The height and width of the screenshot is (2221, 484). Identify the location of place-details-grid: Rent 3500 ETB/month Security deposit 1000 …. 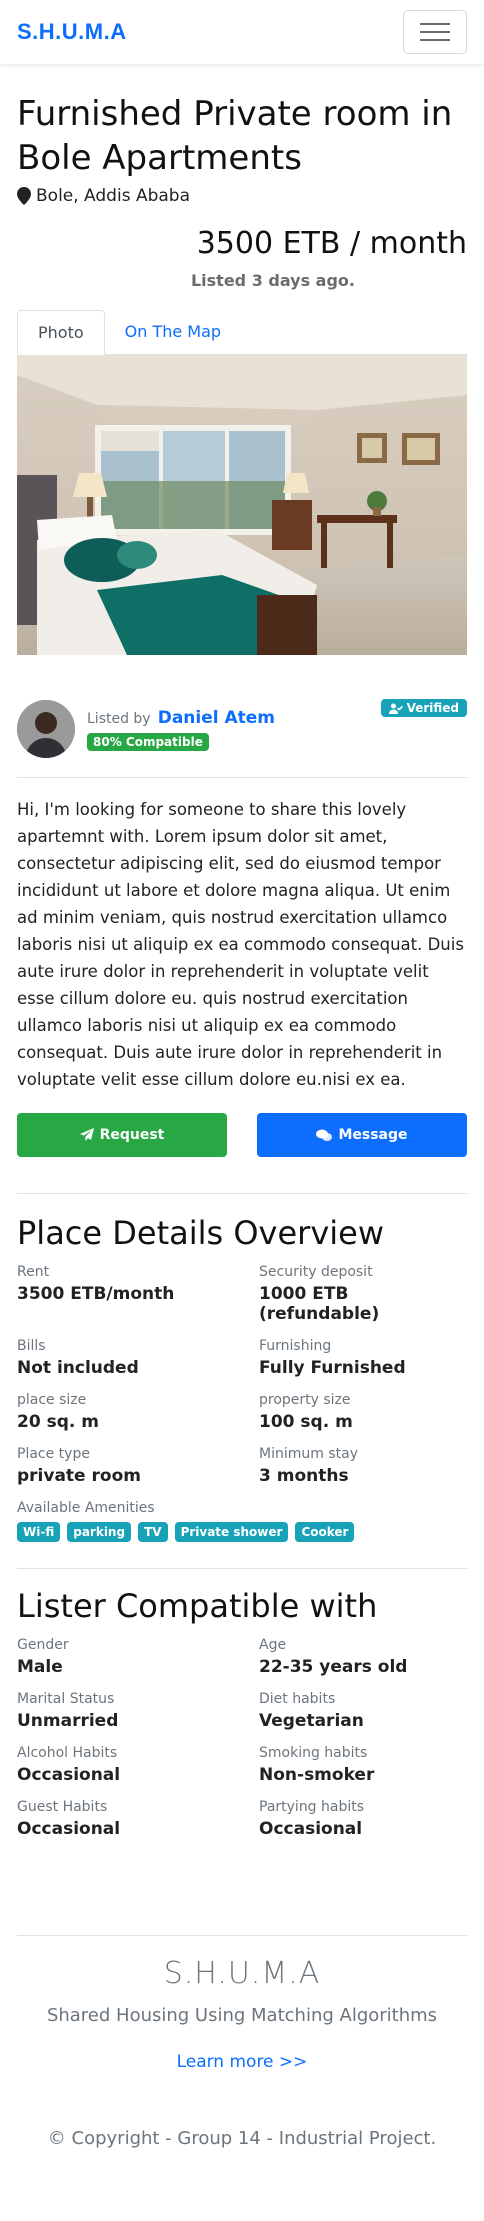
(242, 1375).